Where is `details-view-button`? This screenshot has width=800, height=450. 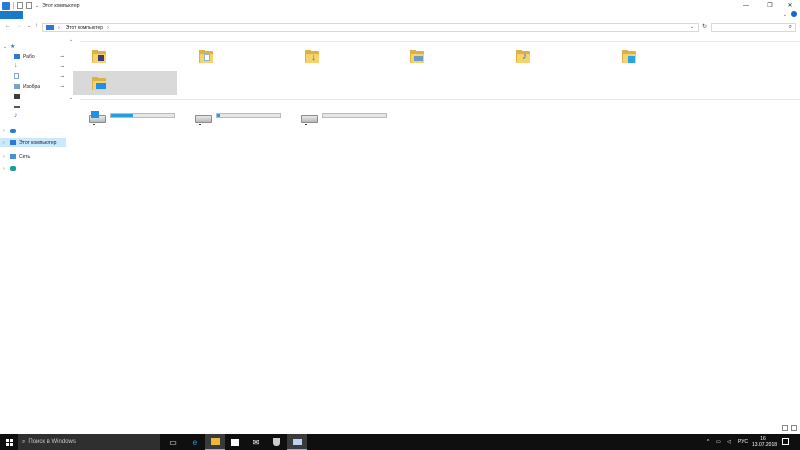 details-view-button is located at coordinates (785, 428).